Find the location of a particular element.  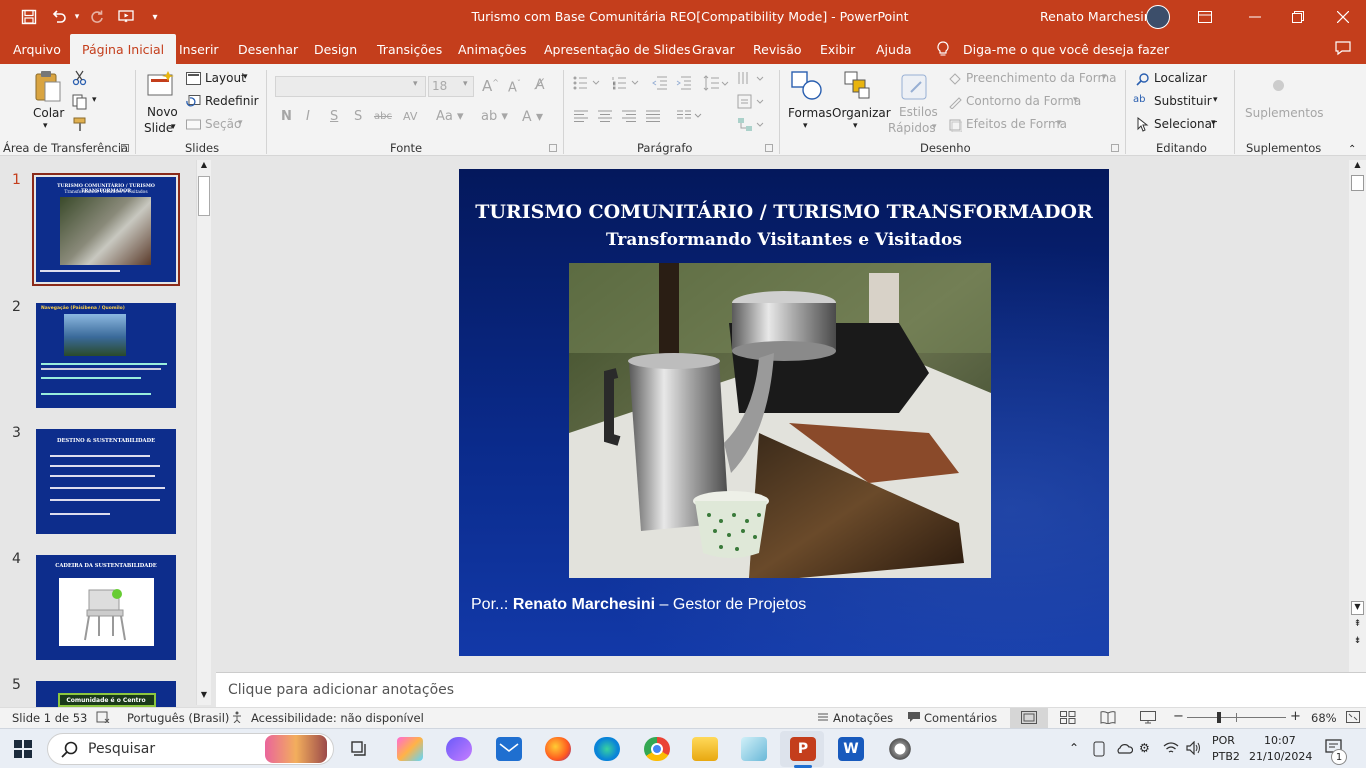

notes-button: Anotações is located at coordinates (863, 718).